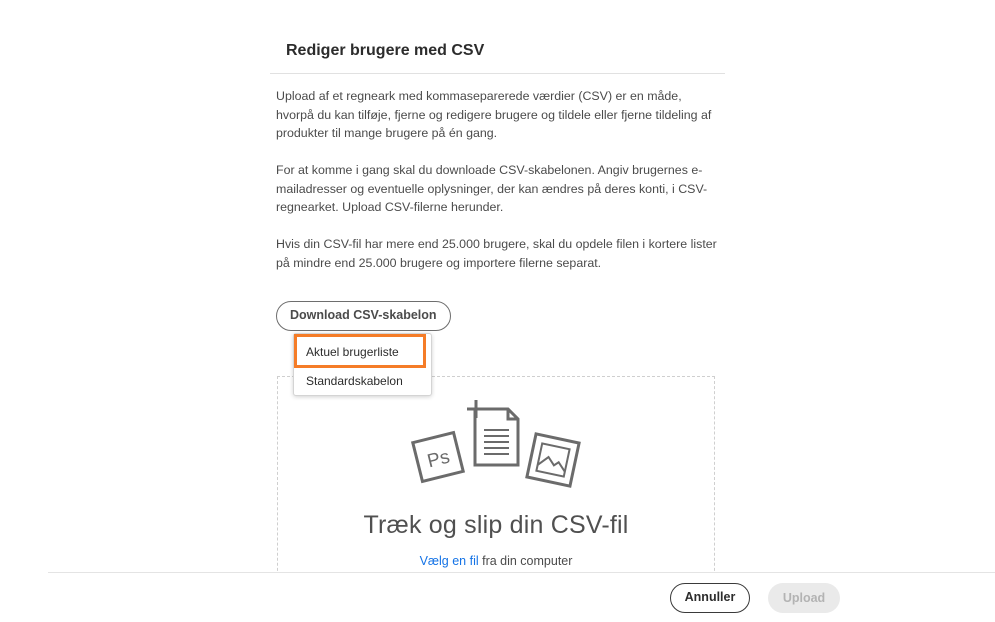  I want to click on menu-item-current-user-list: Aktuel brugerliste, so click(362, 352).